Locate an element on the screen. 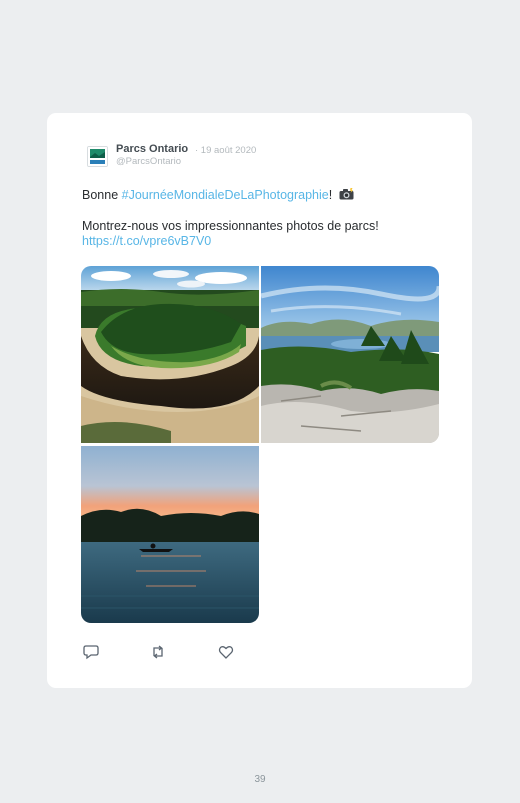 The width and height of the screenshot is (520, 803). tweet-text-line: Bonne #JournéeMondialeDeLaPhotographie! is located at coordinates (218, 195).